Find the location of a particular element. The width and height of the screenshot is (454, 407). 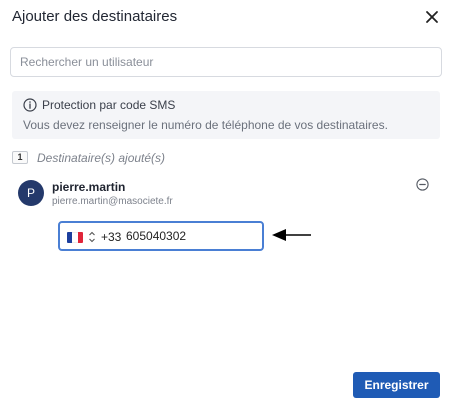

france-flag-icon is located at coordinates (75, 237).